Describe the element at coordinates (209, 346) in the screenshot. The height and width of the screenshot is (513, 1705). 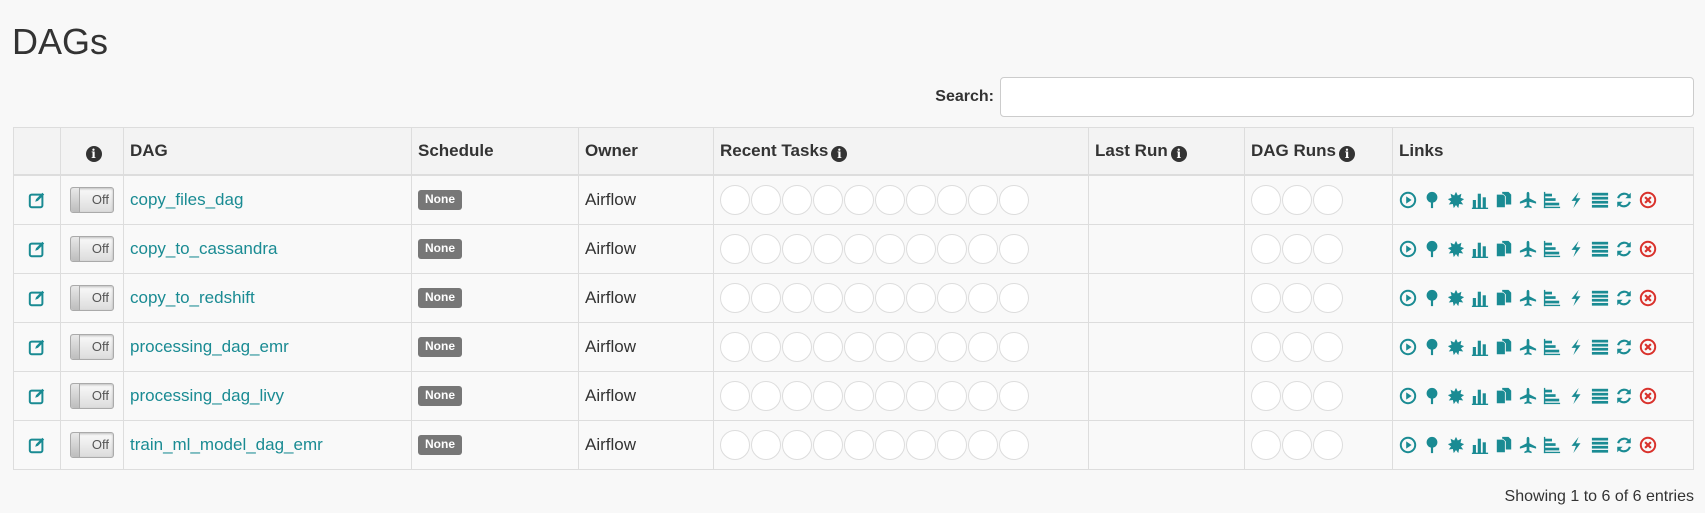
I see `dag-name-link: processing_dag_emr` at that location.